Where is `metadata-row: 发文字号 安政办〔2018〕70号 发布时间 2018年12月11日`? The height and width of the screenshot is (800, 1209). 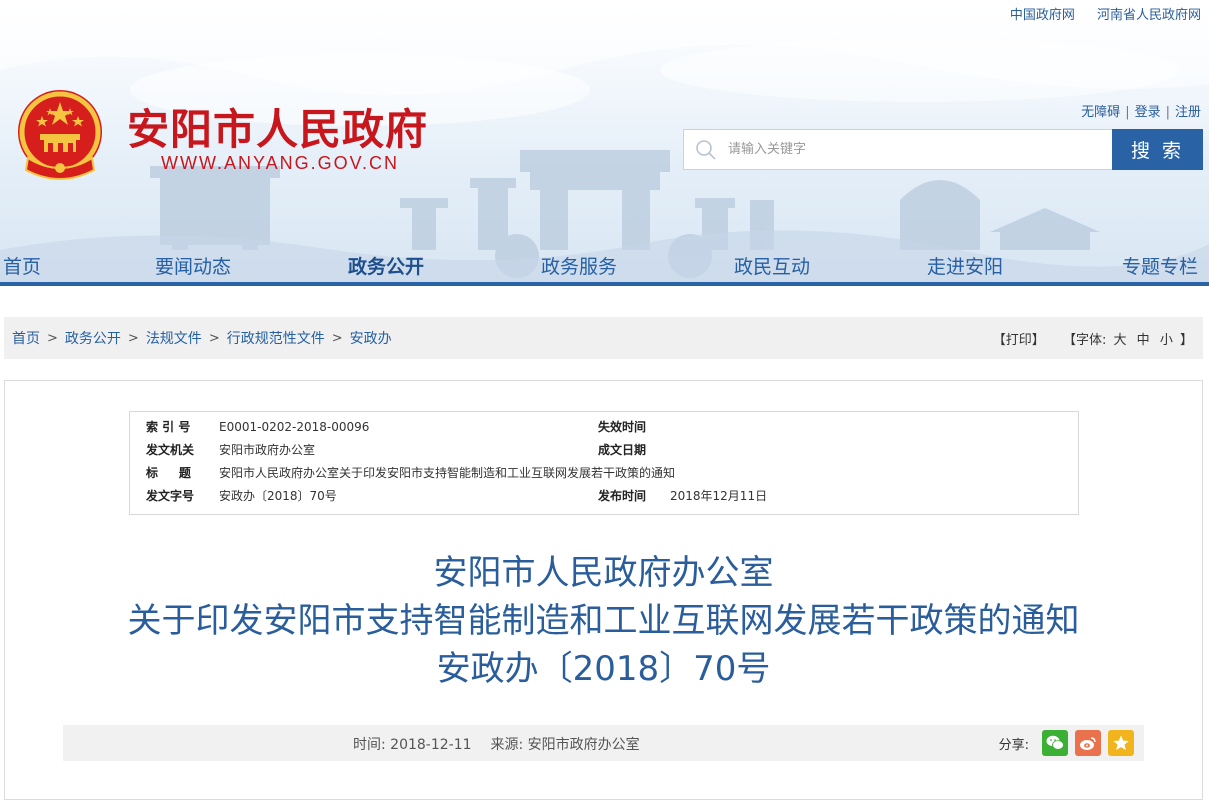 metadata-row: 发文字号 安政办〔2018〕70号 发布时间 2018年12月11日 is located at coordinates (604, 496).